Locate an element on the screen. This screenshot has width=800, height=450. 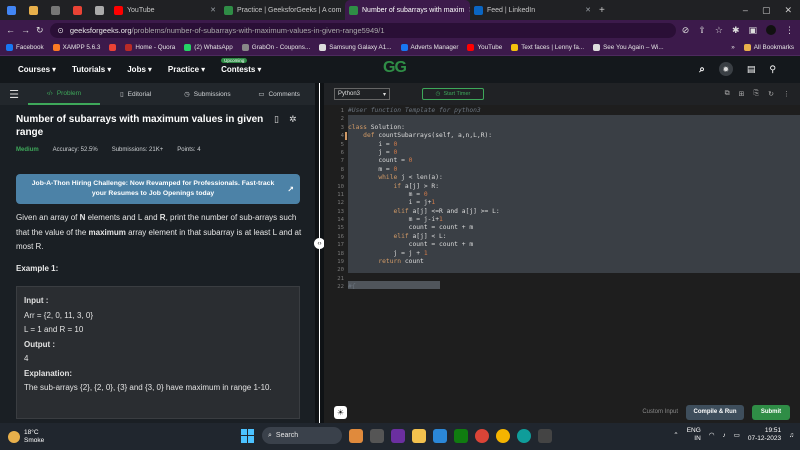
windows-start-icon is located at coordinates (248, 435).